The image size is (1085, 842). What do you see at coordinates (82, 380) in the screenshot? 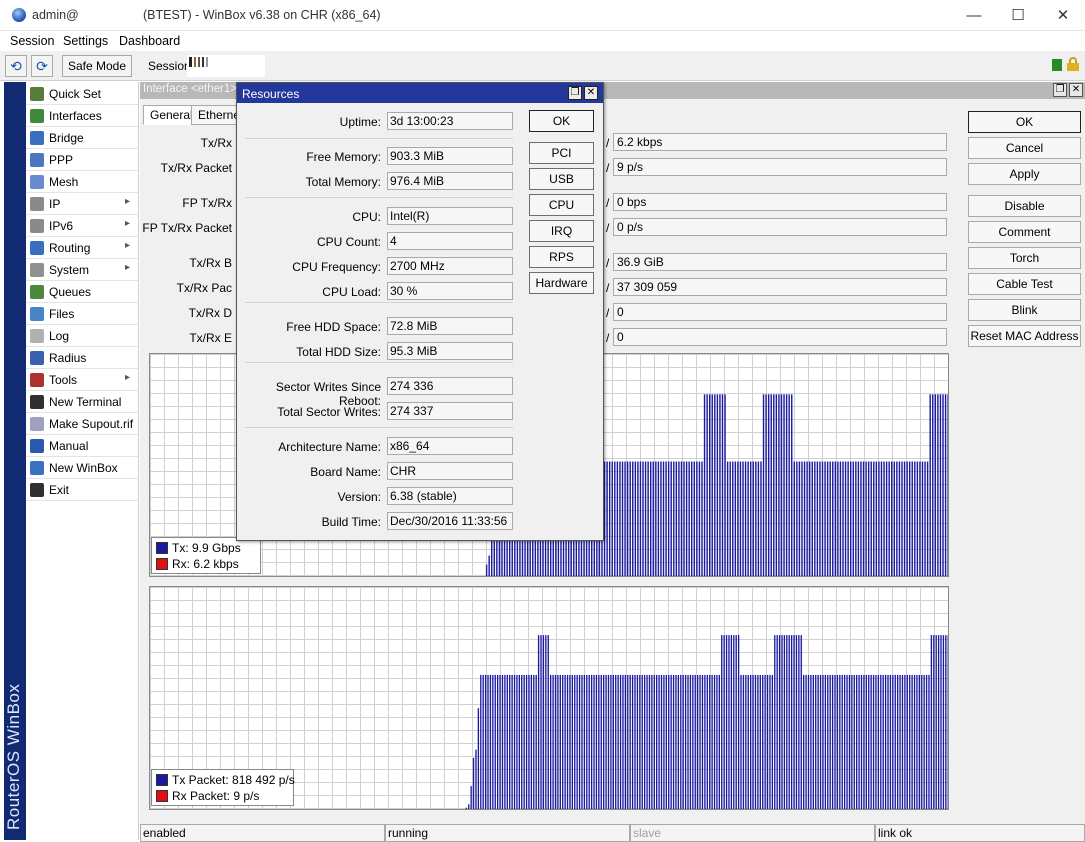
I see `sidebar-item-tools: Tools ▸` at bounding box center [82, 380].